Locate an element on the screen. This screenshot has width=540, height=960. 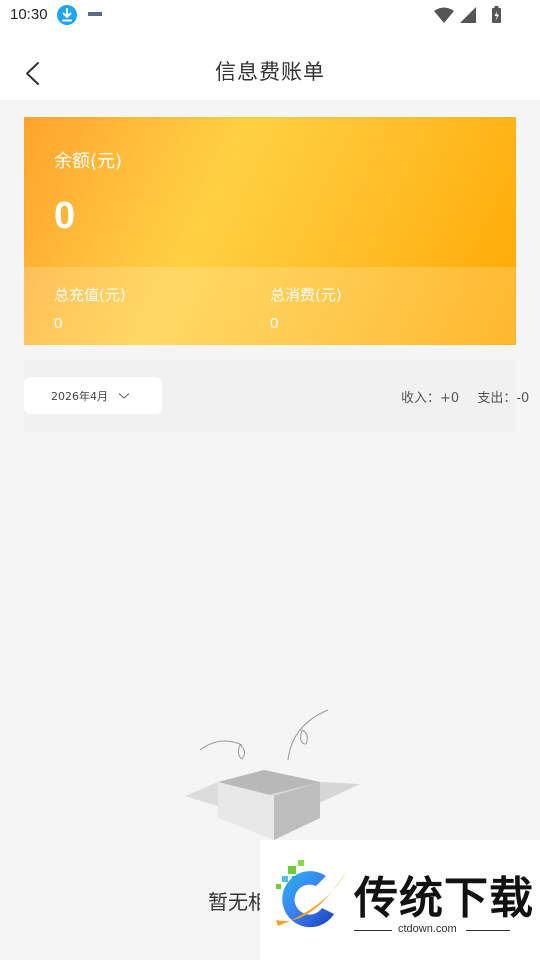
status-bar: 10:30 is located at coordinates (270, 16).